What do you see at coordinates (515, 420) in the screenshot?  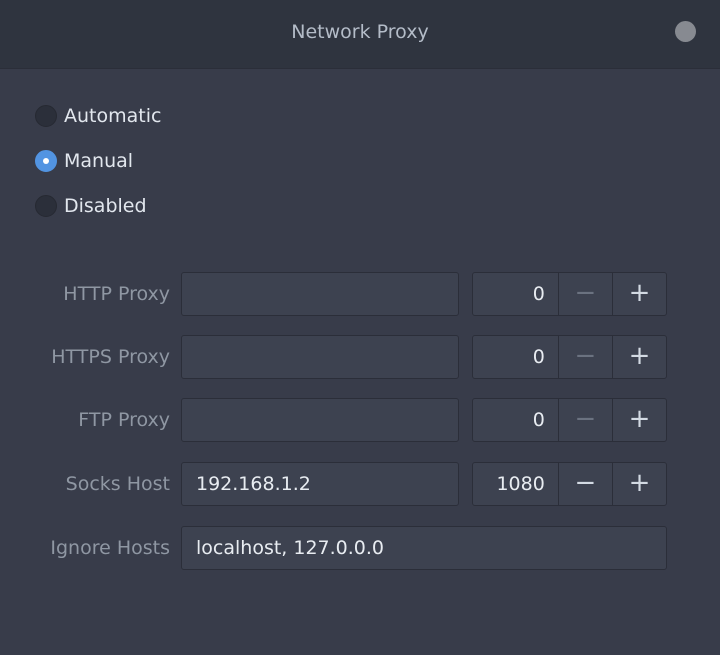 I see `ftp-proxy-port-input: 0` at bounding box center [515, 420].